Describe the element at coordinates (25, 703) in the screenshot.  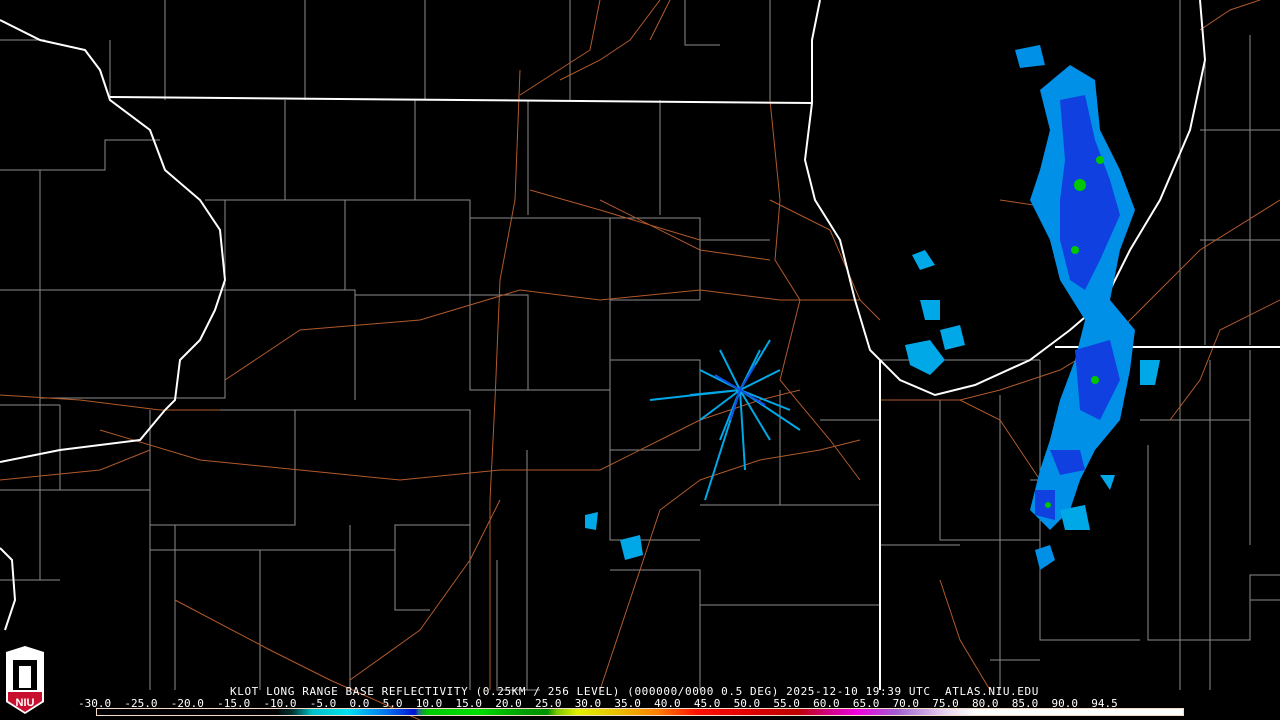
I see `svg-text: NIU` at that location.